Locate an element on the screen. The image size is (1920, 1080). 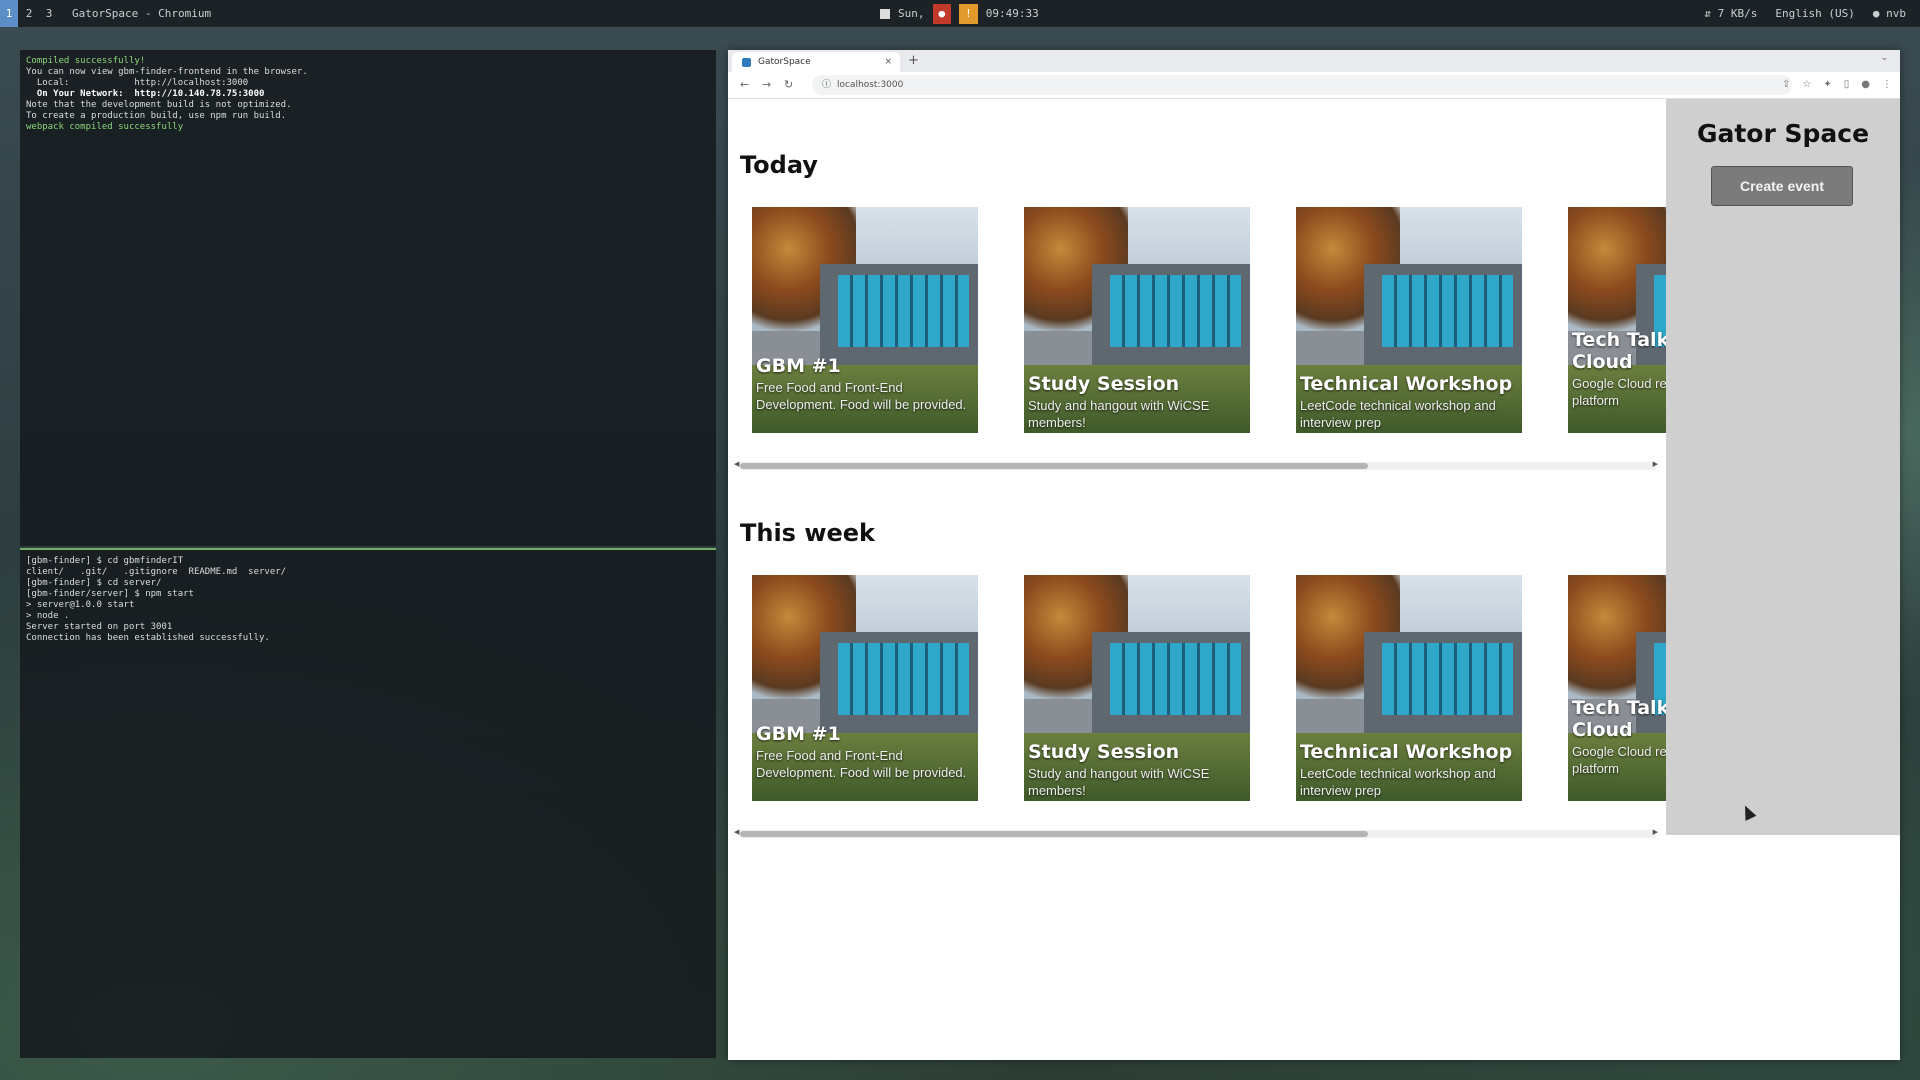
terminal-line: > server@1.0.0 start is located at coordinates (80, 605).